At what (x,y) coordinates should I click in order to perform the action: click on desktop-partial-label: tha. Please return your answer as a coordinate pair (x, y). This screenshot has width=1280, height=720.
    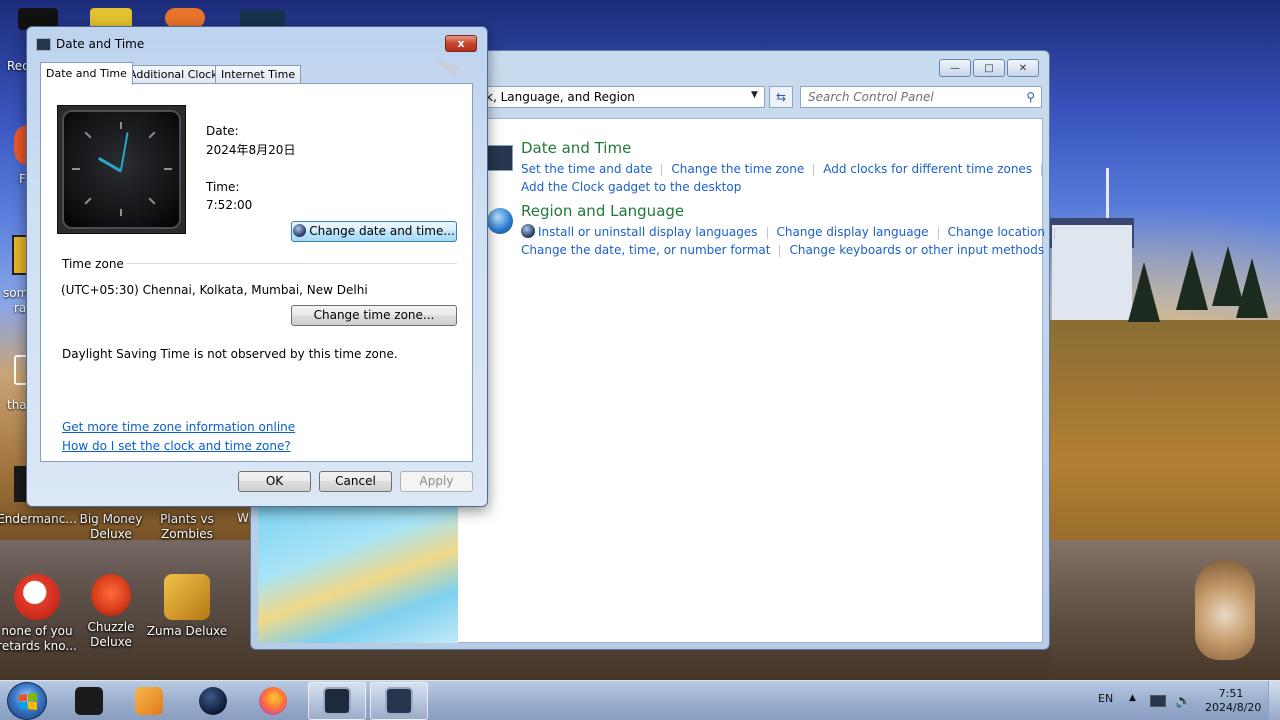
    Looking at the image, I should click on (17, 405).